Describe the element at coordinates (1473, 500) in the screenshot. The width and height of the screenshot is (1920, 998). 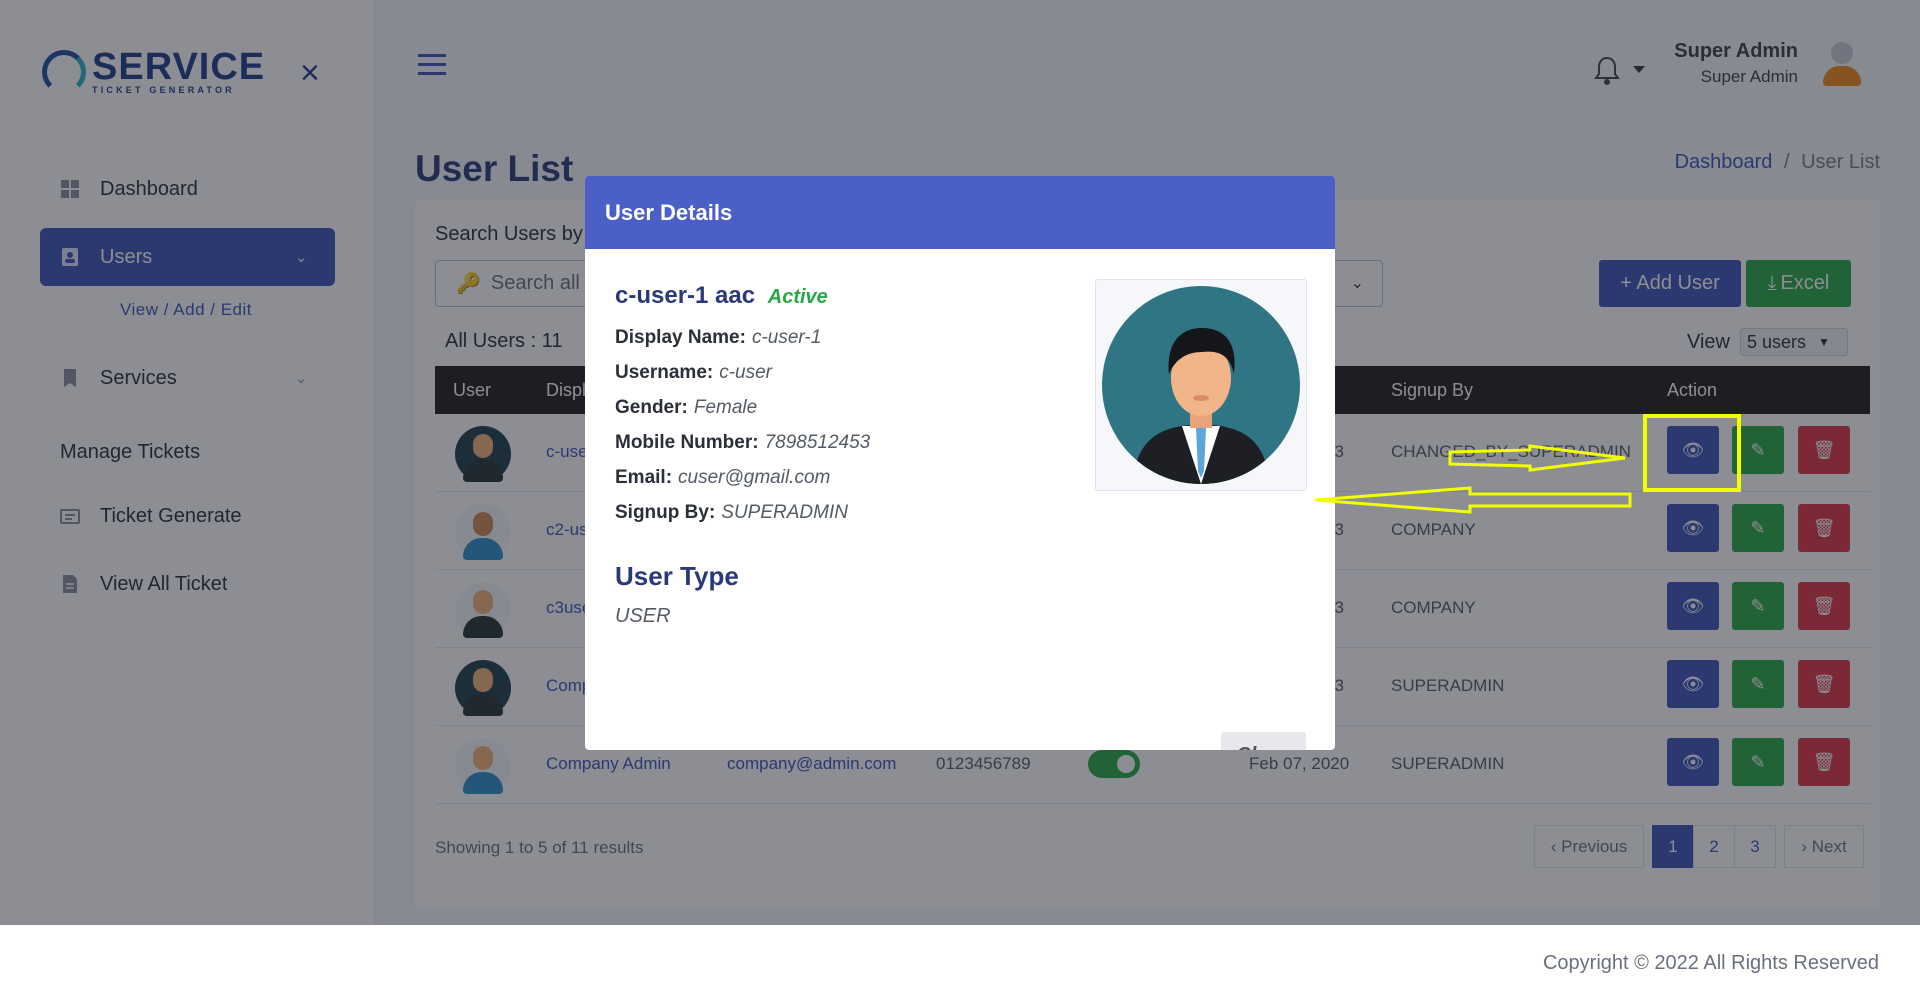
I see `annotation-arrow-left` at that location.